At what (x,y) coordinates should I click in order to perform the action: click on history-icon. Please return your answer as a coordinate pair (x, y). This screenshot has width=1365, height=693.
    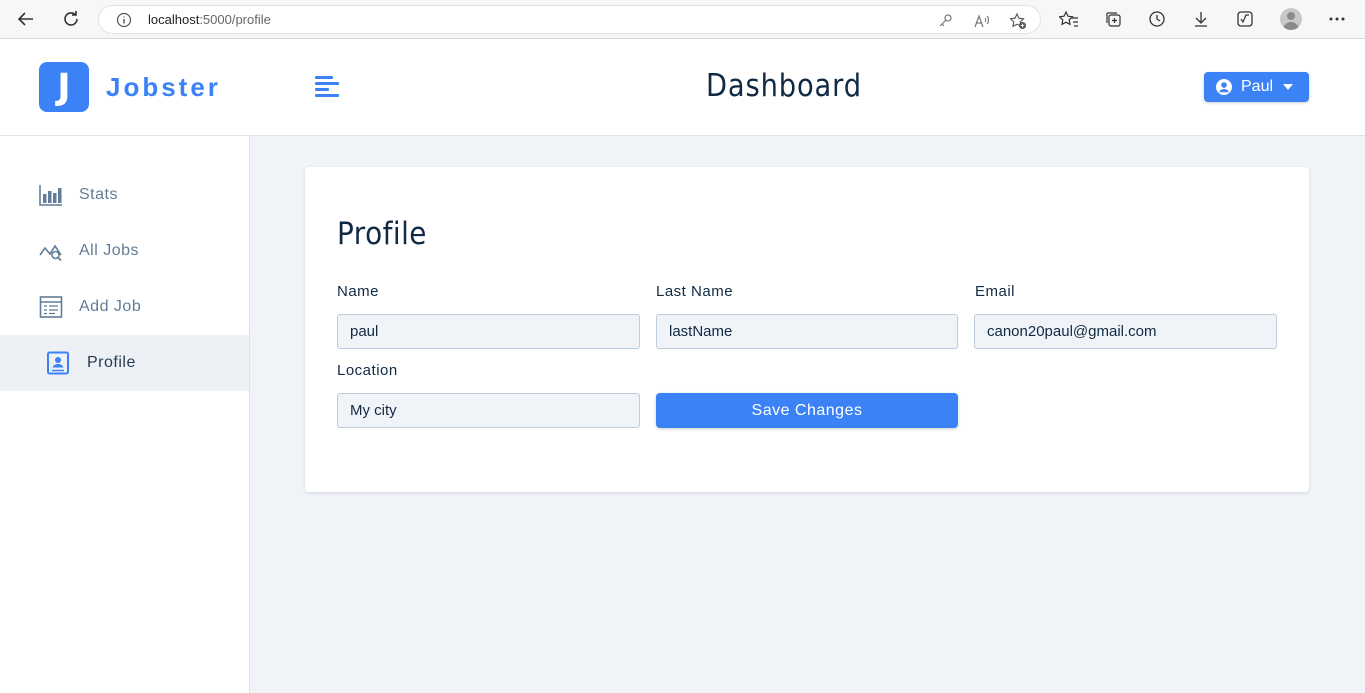
    Looking at the image, I should click on (1157, 19).